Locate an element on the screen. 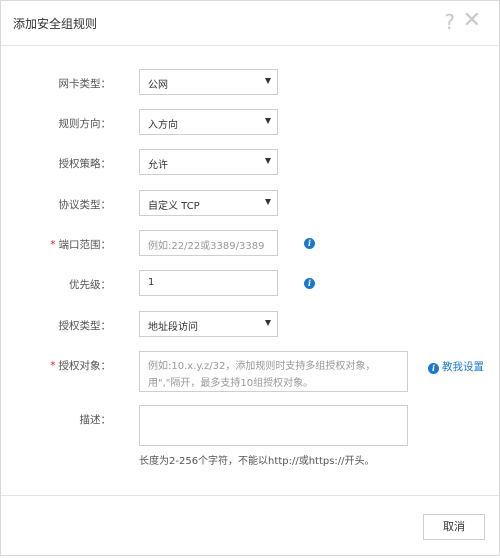 This screenshot has width=500, height=558. port-range-placeholder: 例如:22/22或3389/3389 is located at coordinates (206, 246).